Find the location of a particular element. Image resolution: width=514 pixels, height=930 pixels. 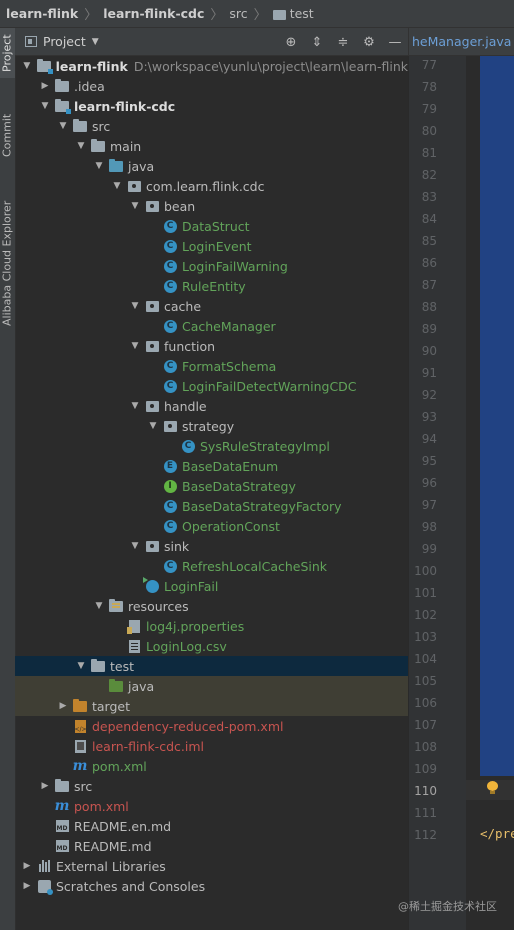

runnable-class-icon is located at coordinates (150, 584).